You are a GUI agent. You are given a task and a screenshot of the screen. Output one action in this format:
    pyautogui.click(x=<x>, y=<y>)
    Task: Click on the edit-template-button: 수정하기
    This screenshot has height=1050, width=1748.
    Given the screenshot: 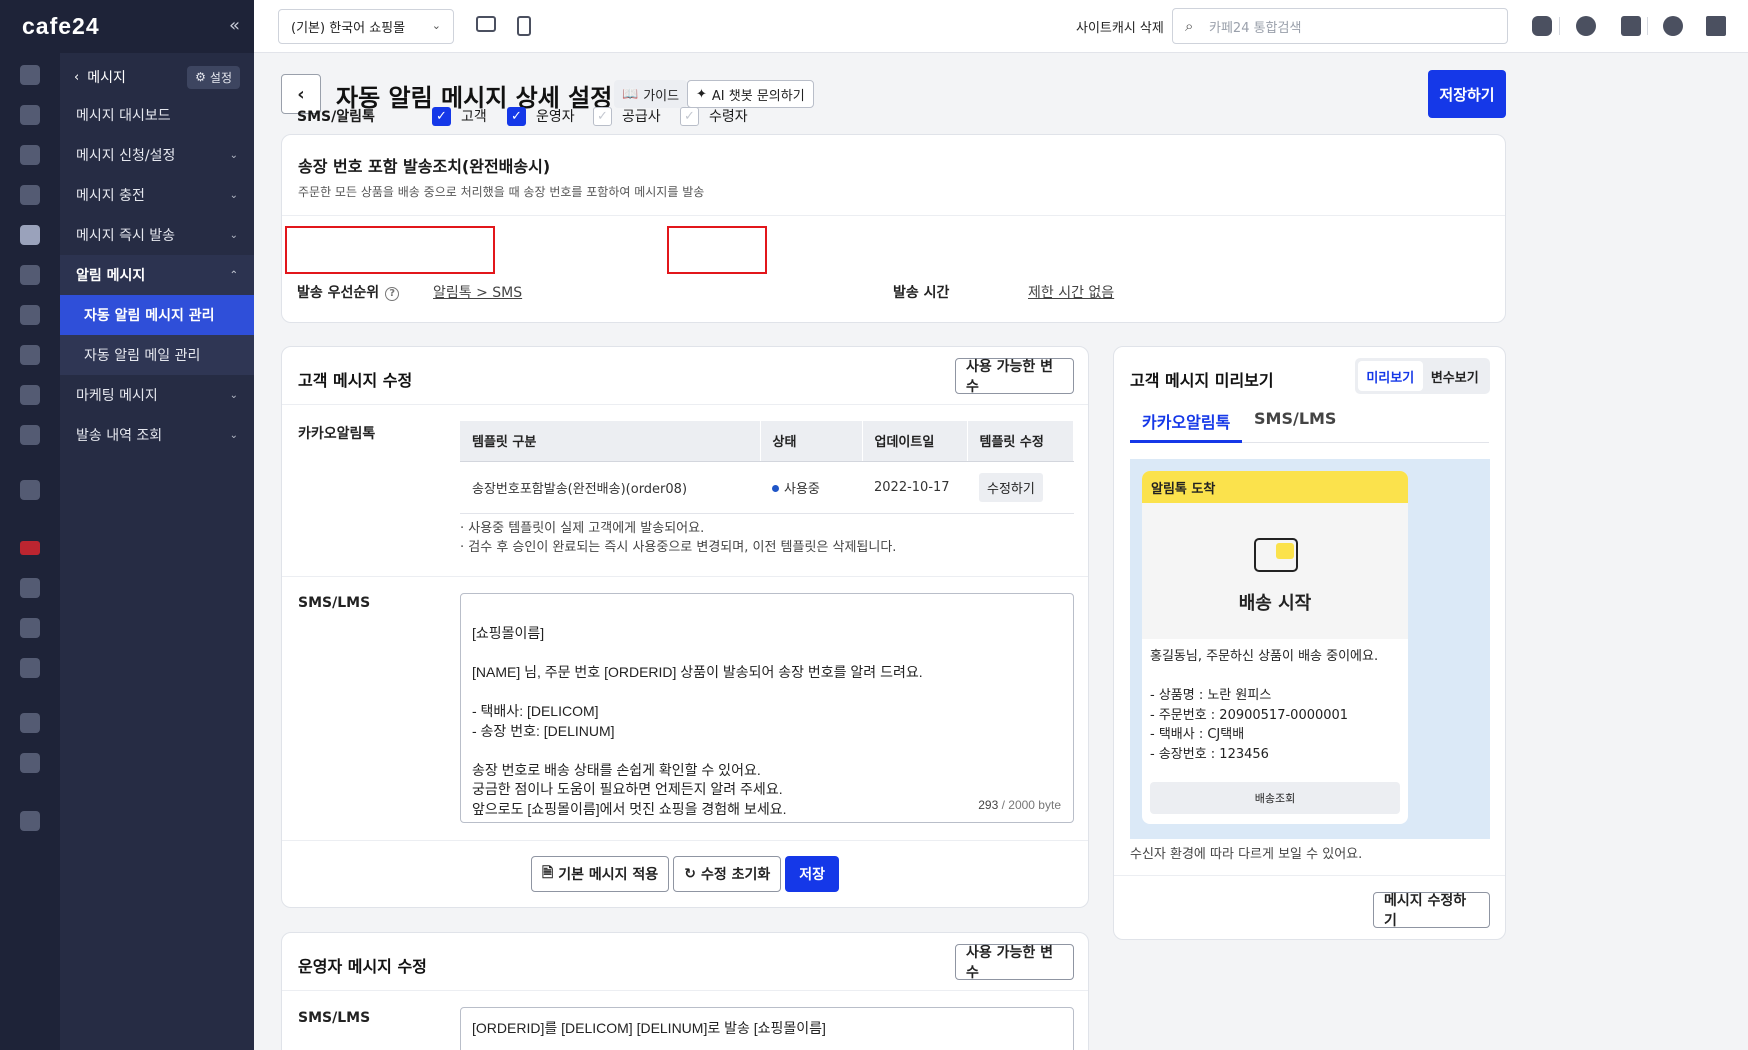 What is the action you would take?
    pyautogui.click(x=1011, y=487)
    